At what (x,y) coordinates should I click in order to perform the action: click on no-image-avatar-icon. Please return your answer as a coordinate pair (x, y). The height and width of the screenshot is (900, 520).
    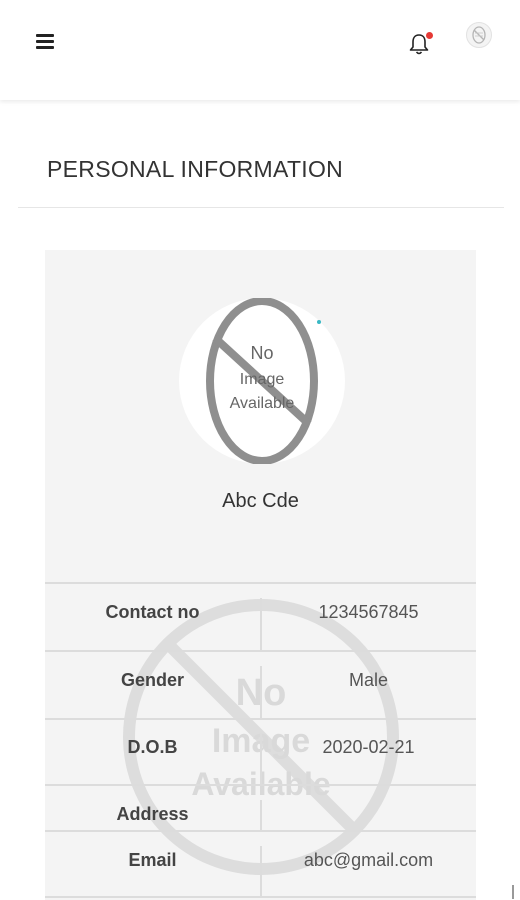
    Looking at the image, I should click on (479, 35).